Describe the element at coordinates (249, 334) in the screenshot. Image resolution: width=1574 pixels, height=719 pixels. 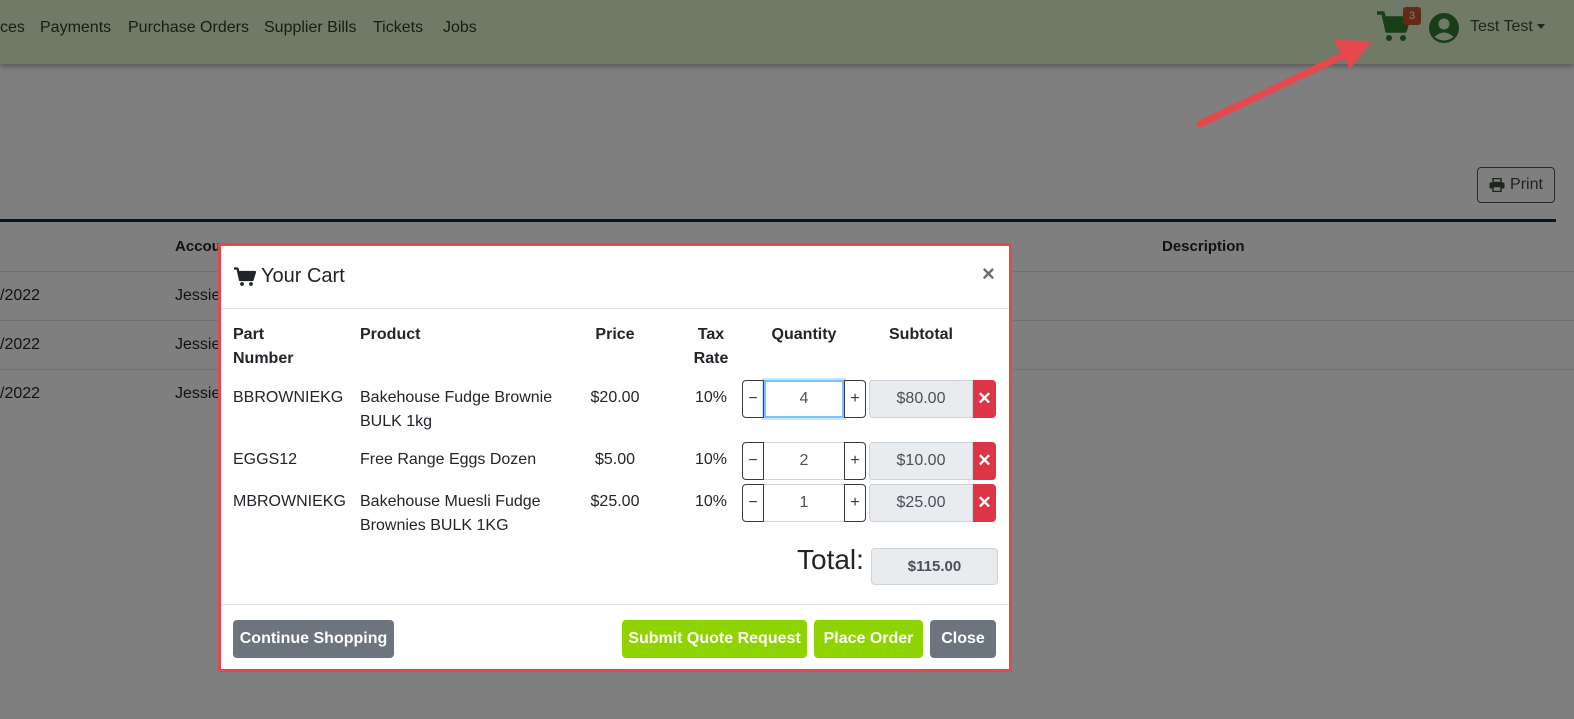
I see `header-part-number-line1: Part` at that location.